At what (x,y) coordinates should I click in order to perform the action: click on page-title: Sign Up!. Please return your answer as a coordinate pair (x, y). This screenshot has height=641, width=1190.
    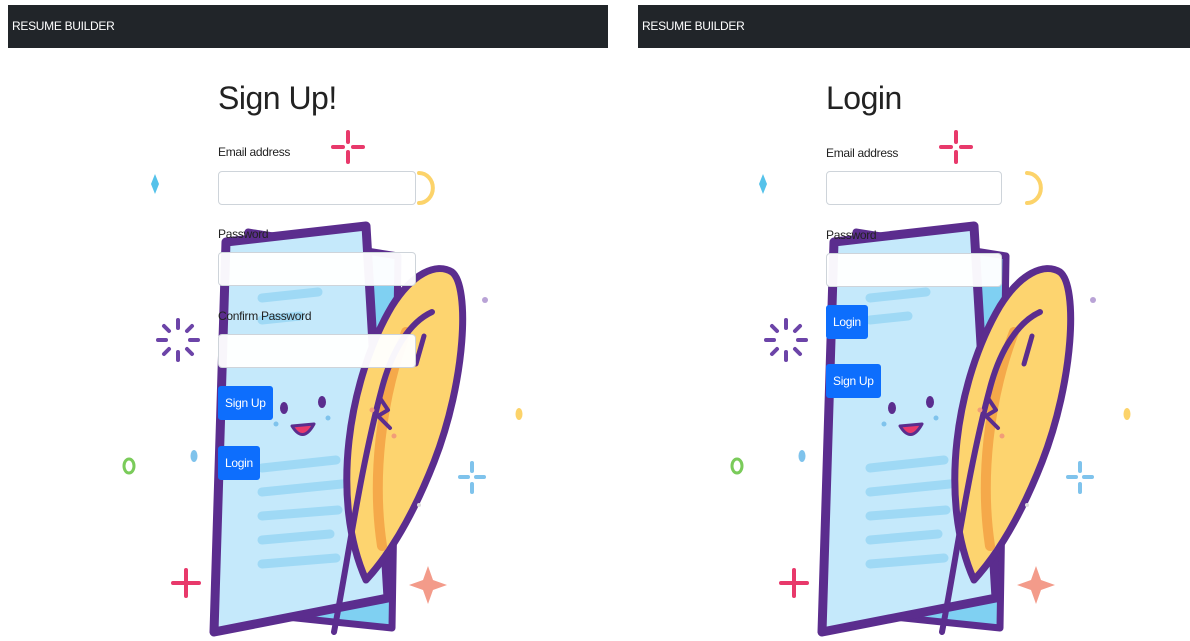
    Looking at the image, I should click on (277, 98).